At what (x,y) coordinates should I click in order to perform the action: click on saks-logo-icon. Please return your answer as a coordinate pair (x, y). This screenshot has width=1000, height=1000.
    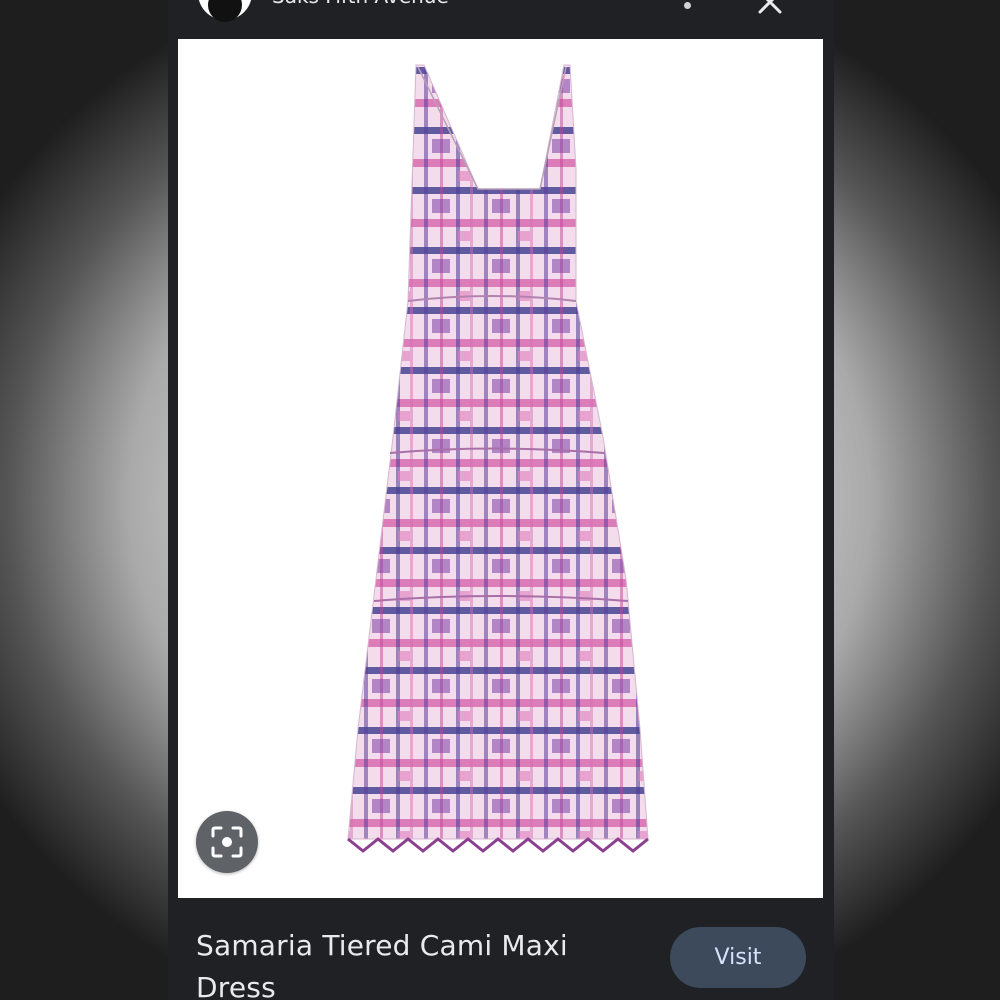
    Looking at the image, I should click on (225, 11).